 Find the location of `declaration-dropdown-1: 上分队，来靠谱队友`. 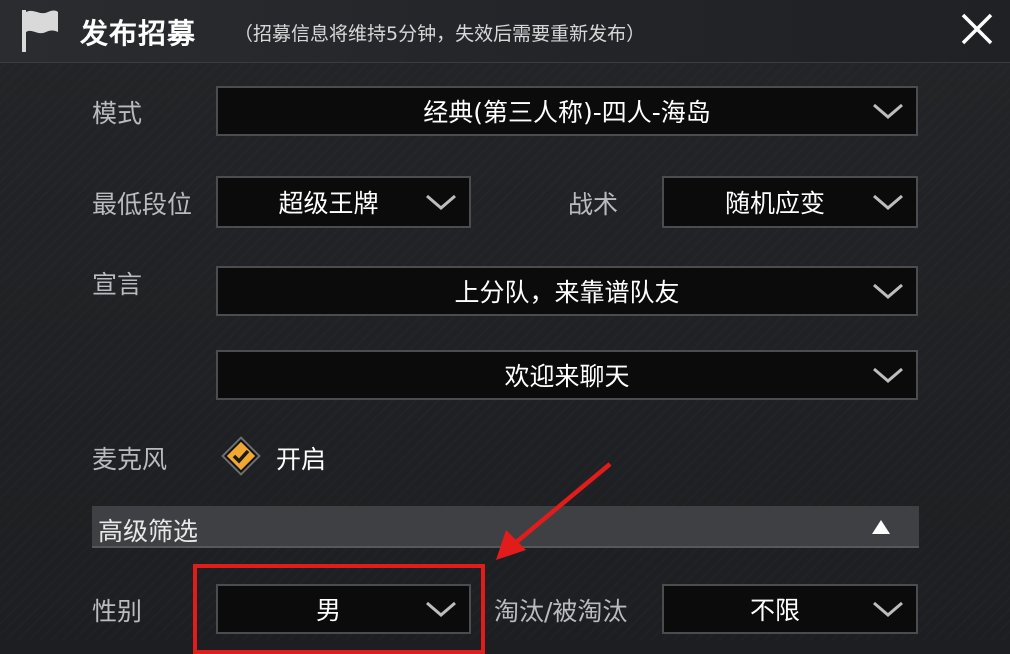

declaration-dropdown-1: 上分队，来靠谱队友 is located at coordinates (567, 291).